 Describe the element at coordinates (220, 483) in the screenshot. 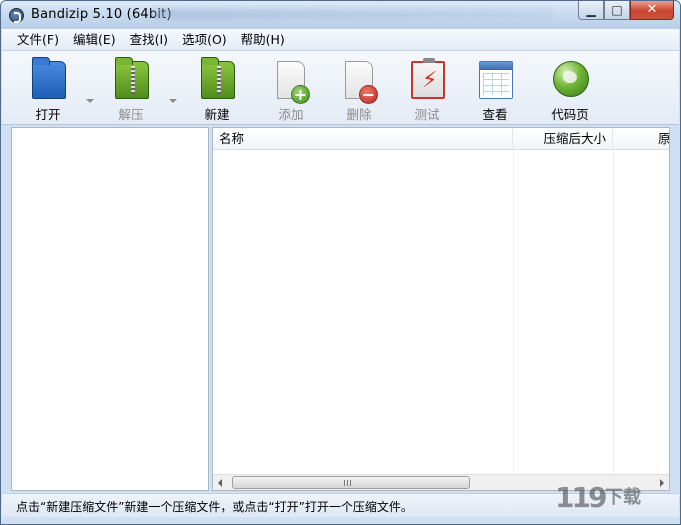

I see `scroll-left-icon` at that location.